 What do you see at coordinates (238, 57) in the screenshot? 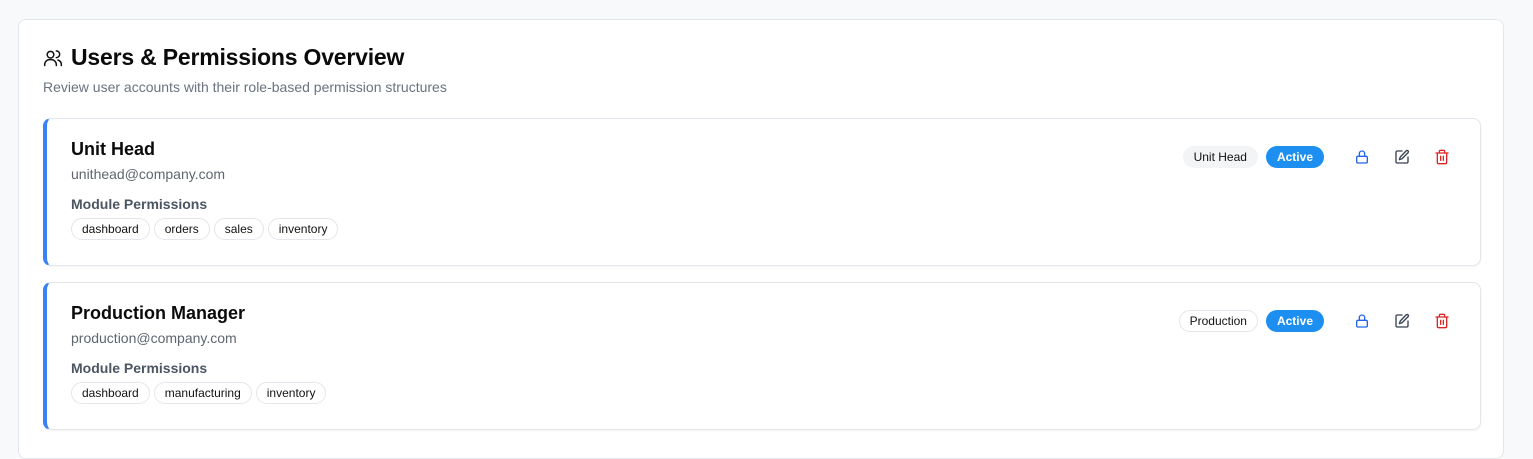
I see `page-title: Users & Permissions Overview` at bounding box center [238, 57].